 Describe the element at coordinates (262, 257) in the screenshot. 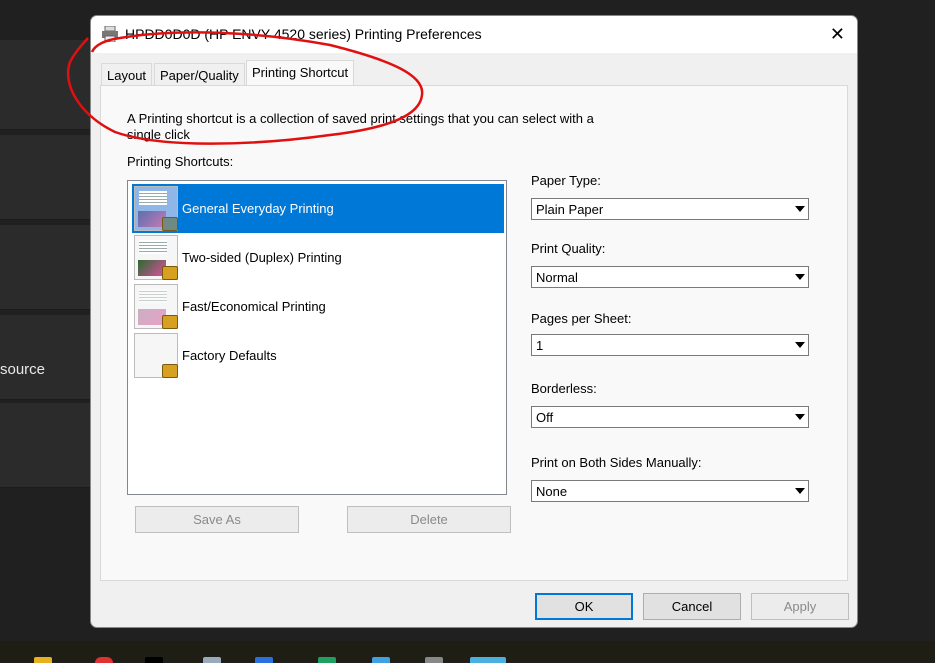

I see `shortcut-label: Two-sided (Duplex) Printing` at that location.